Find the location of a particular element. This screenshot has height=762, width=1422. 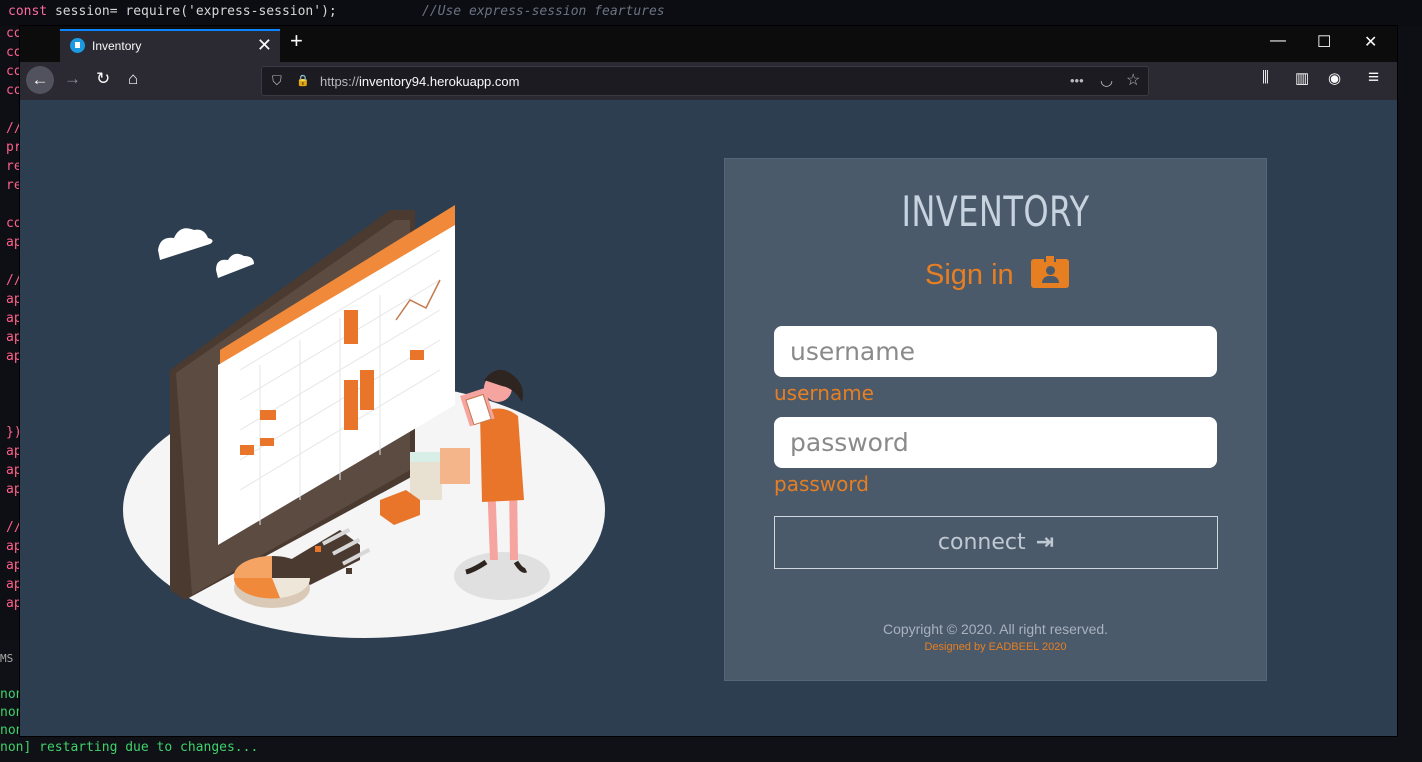

code-comment: //Use express-session feartures is located at coordinates (543, 11).